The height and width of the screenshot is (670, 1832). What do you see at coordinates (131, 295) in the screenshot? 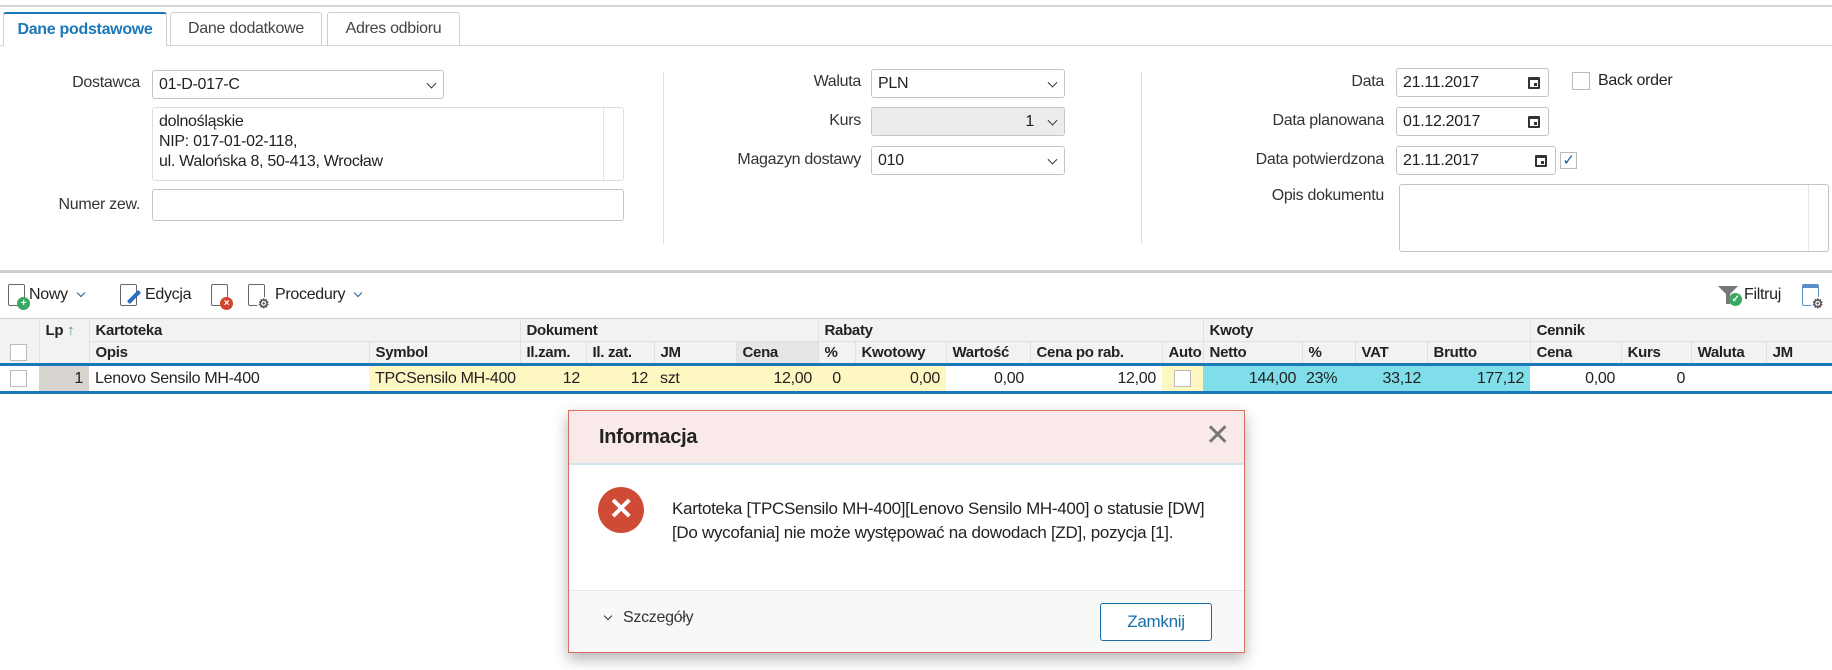
I see `edit-document-icon` at bounding box center [131, 295].